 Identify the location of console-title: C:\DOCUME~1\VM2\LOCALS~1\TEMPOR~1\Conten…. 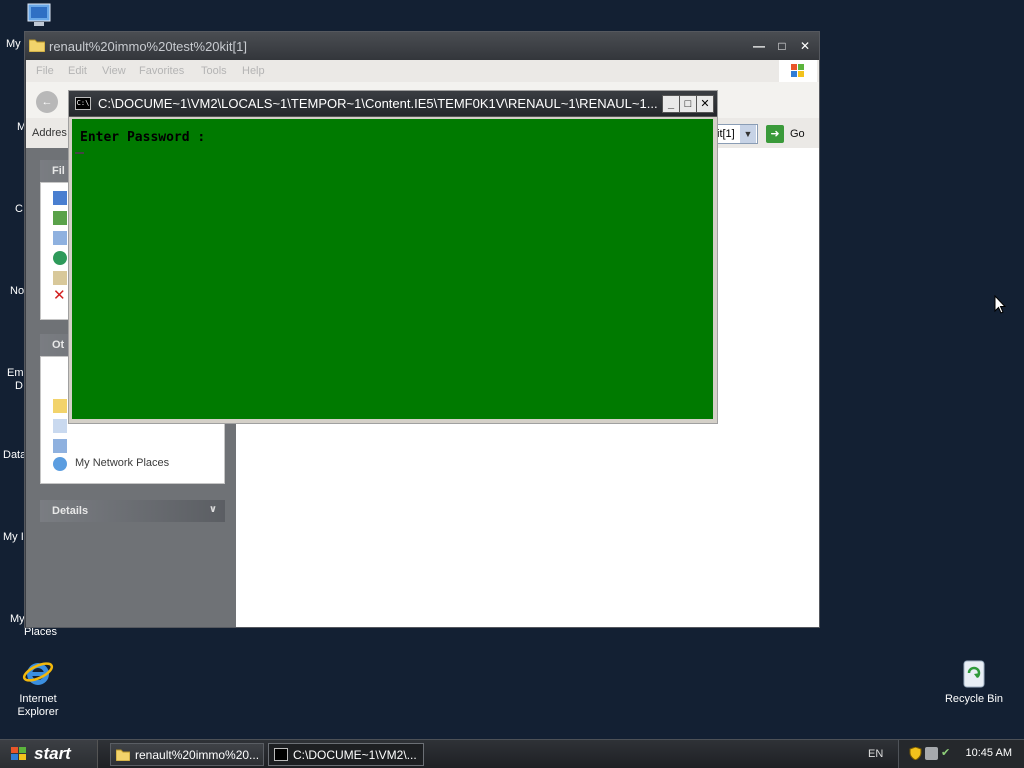
(378, 103).